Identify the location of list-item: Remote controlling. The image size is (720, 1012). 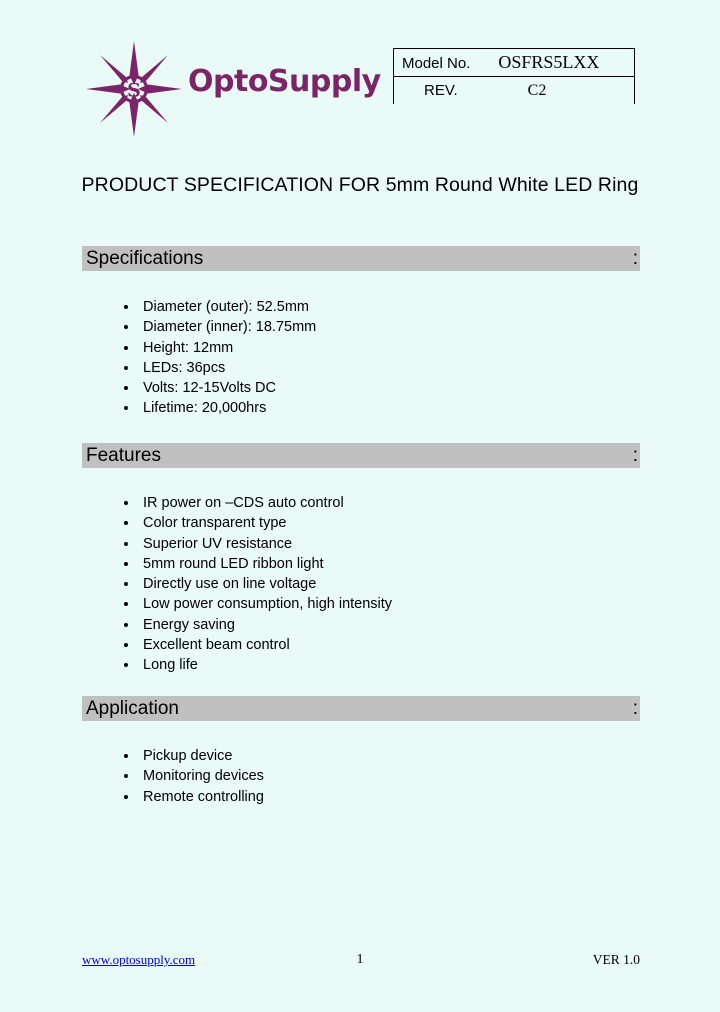
(193, 797).